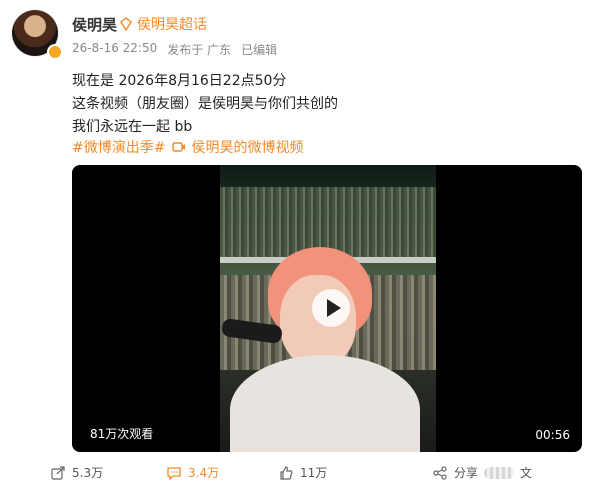 This screenshot has width=600, height=489. What do you see at coordinates (526, 473) in the screenshot?
I see `share-to-suffix: 文` at bounding box center [526, 473].